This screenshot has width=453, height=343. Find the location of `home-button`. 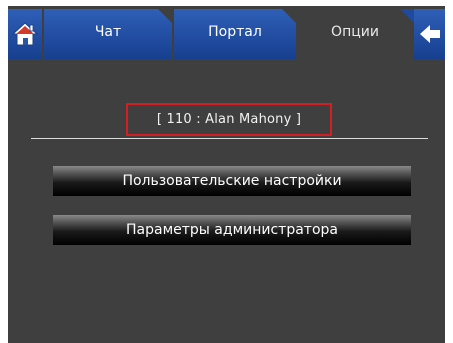

home-button is located at coordinates (25, 34).